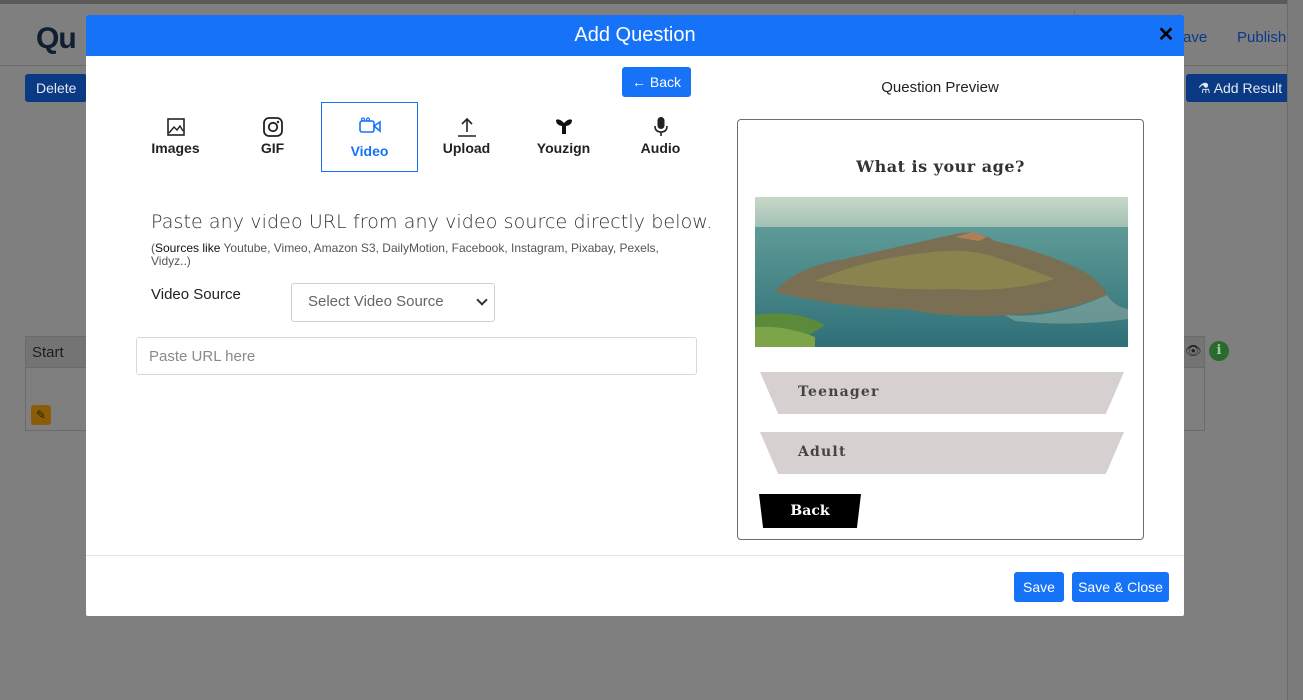  What do you see at coordinates (196, 294) in the screenshot?
I see `video-source-label: Video Source` at bounding box center [196, 294].